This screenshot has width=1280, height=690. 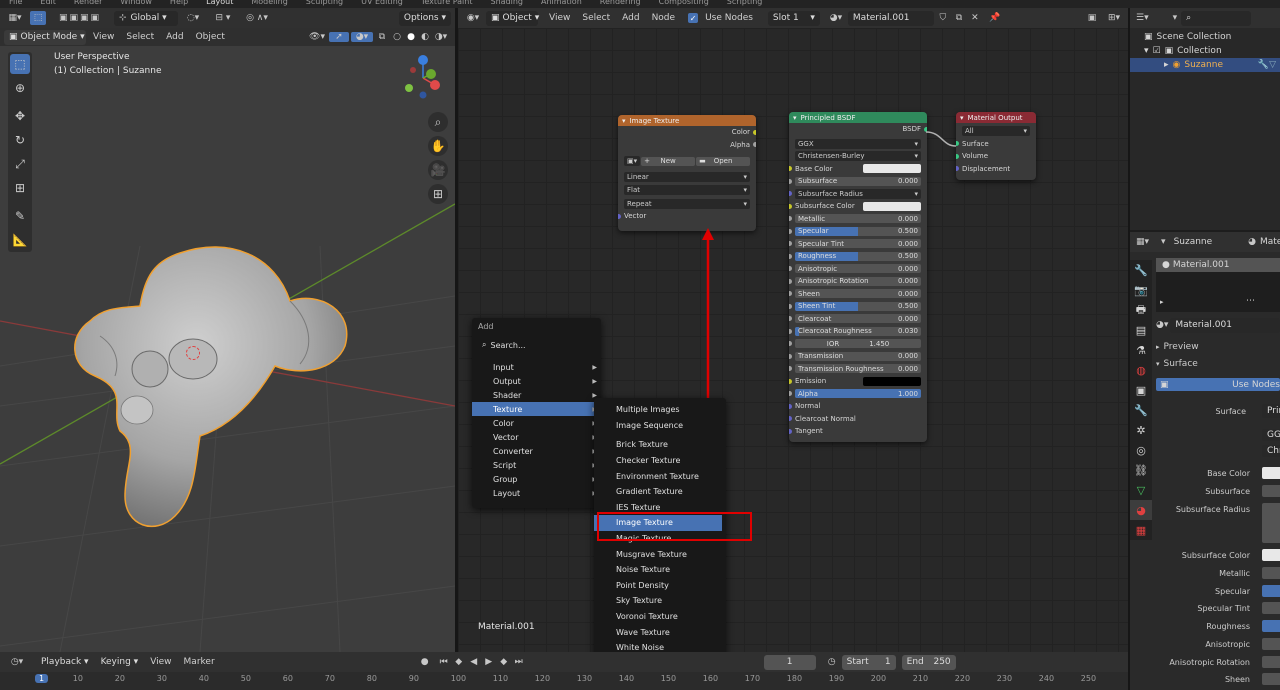 I want to click on preview-section: ▸ Preview, so click(x=1177, y=347).